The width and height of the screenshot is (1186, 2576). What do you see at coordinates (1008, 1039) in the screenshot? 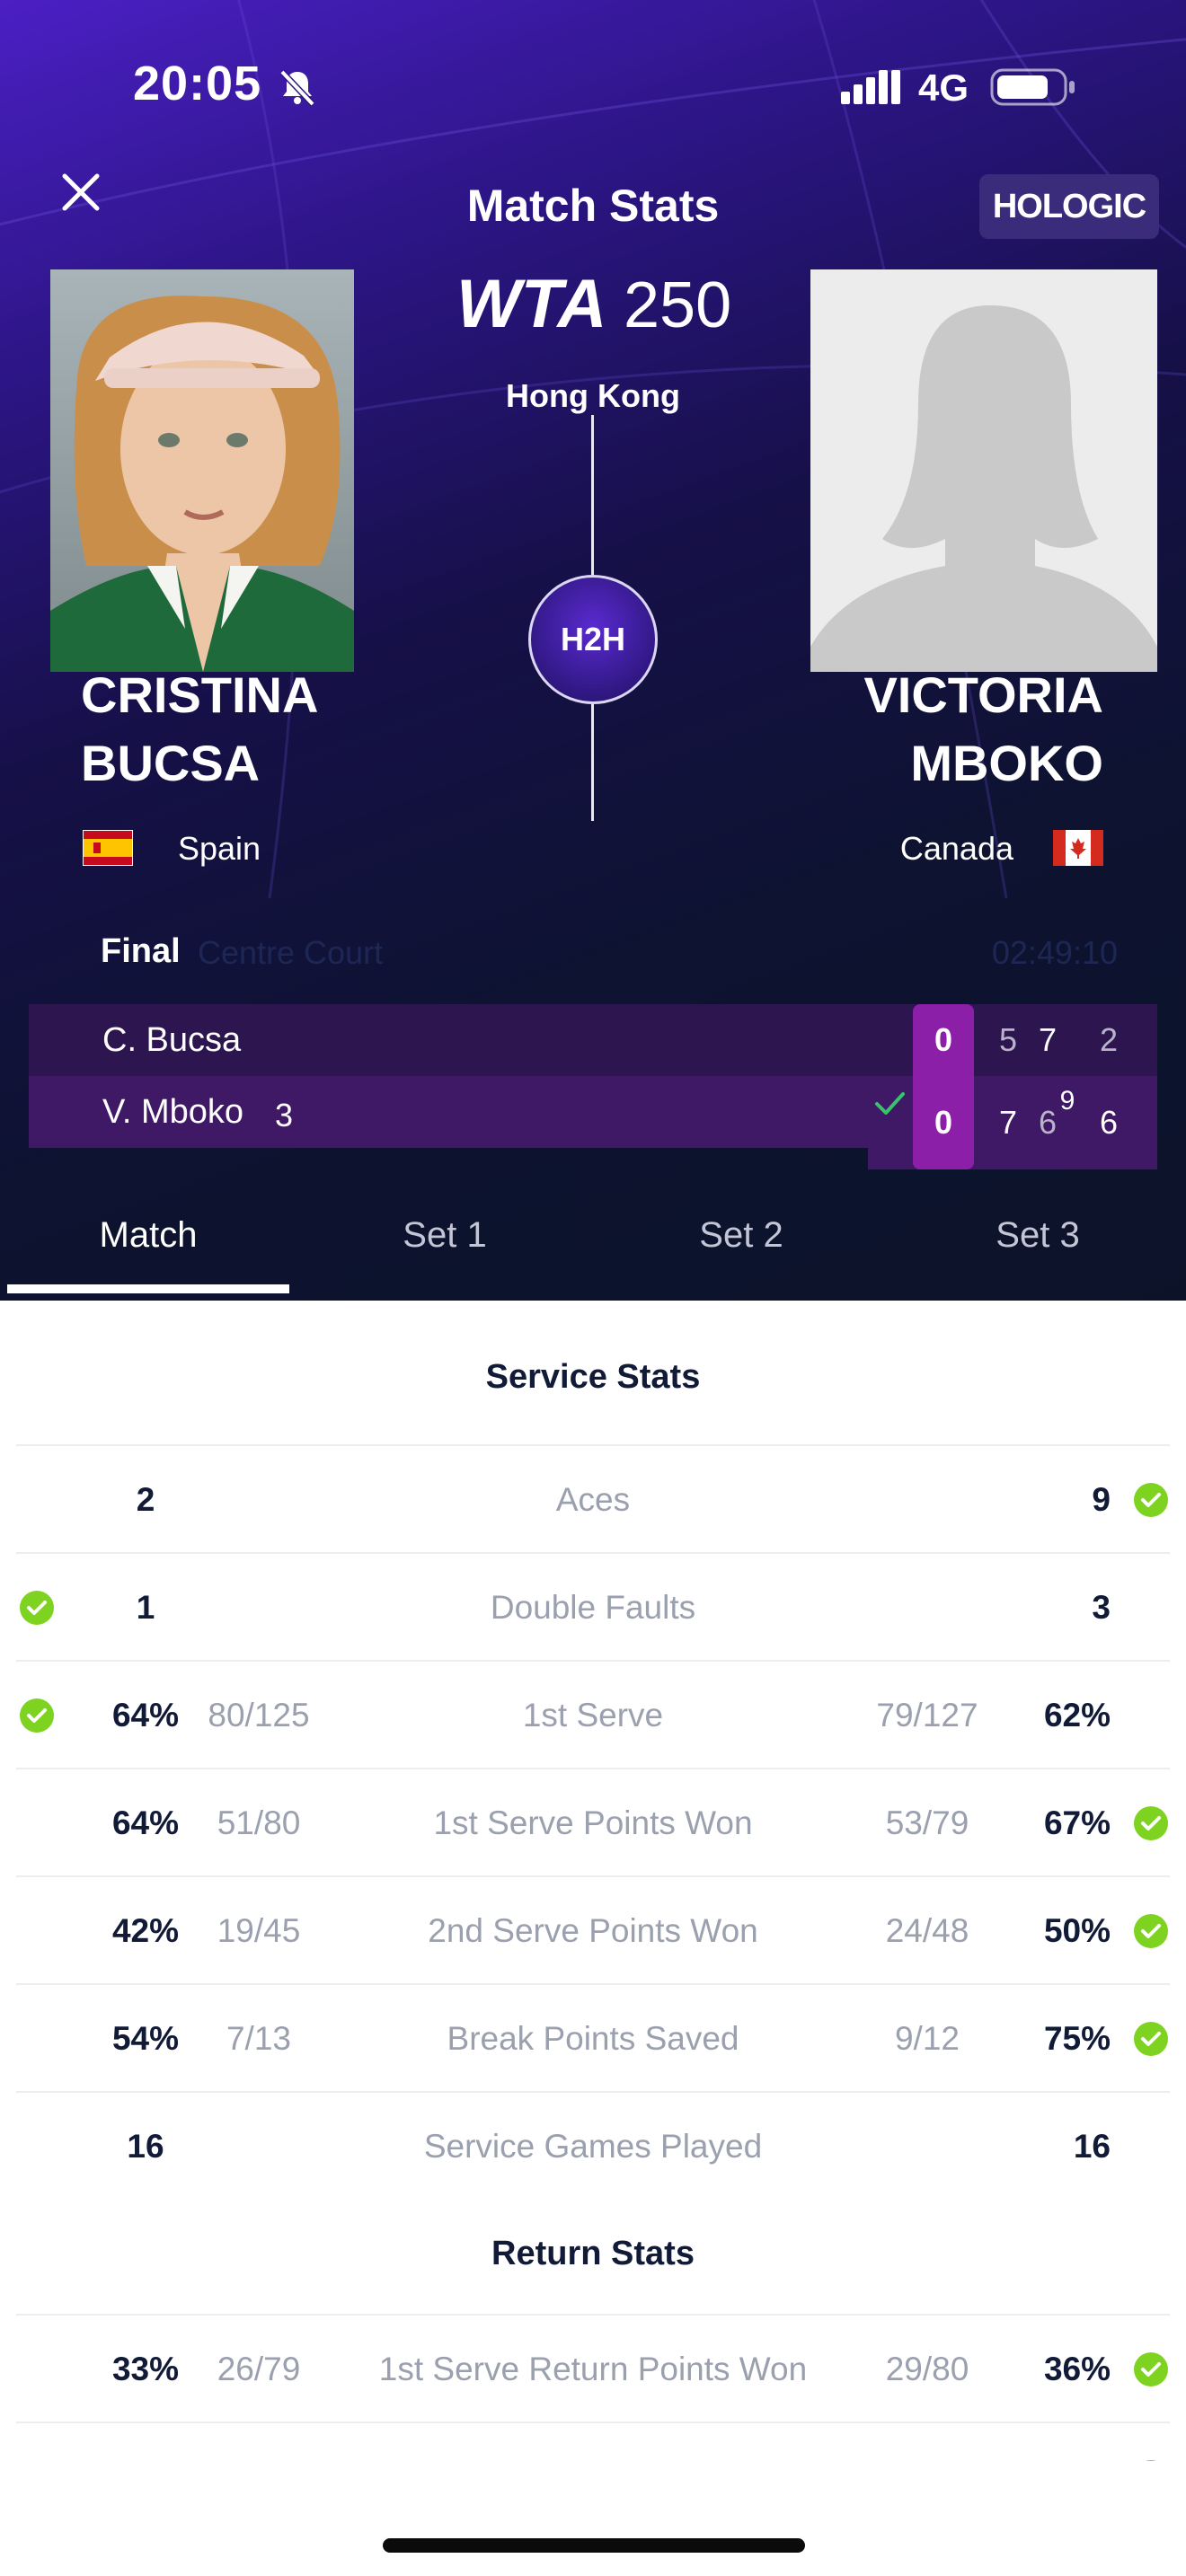
I see `set-score: 5` at bounding box center [1008, 1039].